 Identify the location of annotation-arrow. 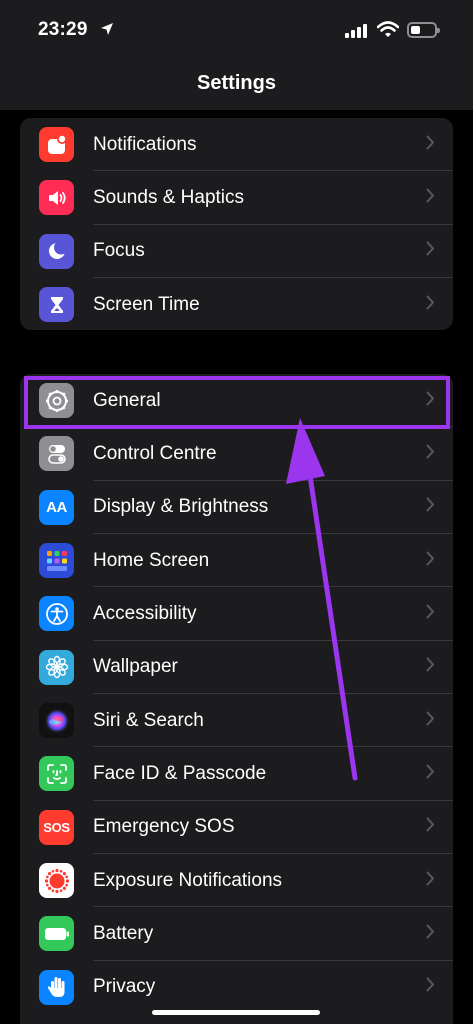
(322, 599).